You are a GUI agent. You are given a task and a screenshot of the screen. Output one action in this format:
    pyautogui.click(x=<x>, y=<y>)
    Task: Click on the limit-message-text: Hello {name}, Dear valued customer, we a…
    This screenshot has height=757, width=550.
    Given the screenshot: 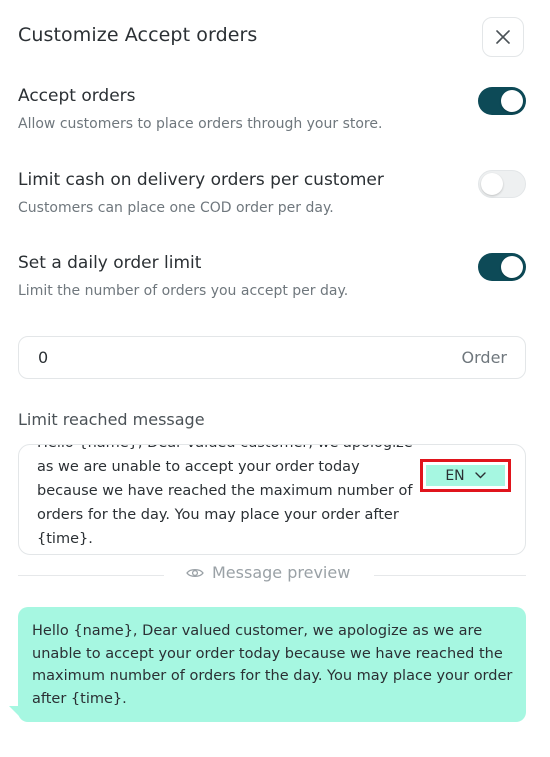 What is the action you would take?
    pyautogui.click(x=226, y=498)
    